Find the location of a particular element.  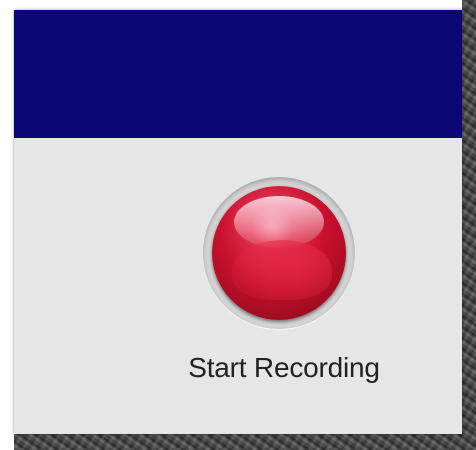

screenshot-border-top is located at coordinates (231, 5).